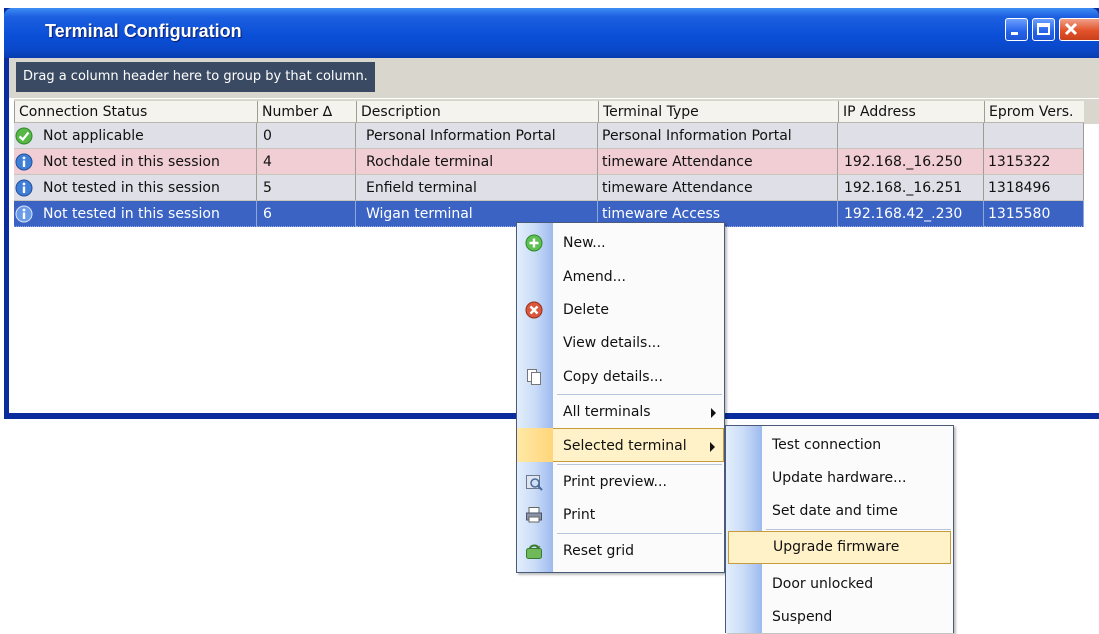 This screenshot has height=634, width=1099. What do you see at coordinates (911, 188) in the screenshot?
I see `cell-ip-address: 192.168._16.251` at bounding box center [911, 188].